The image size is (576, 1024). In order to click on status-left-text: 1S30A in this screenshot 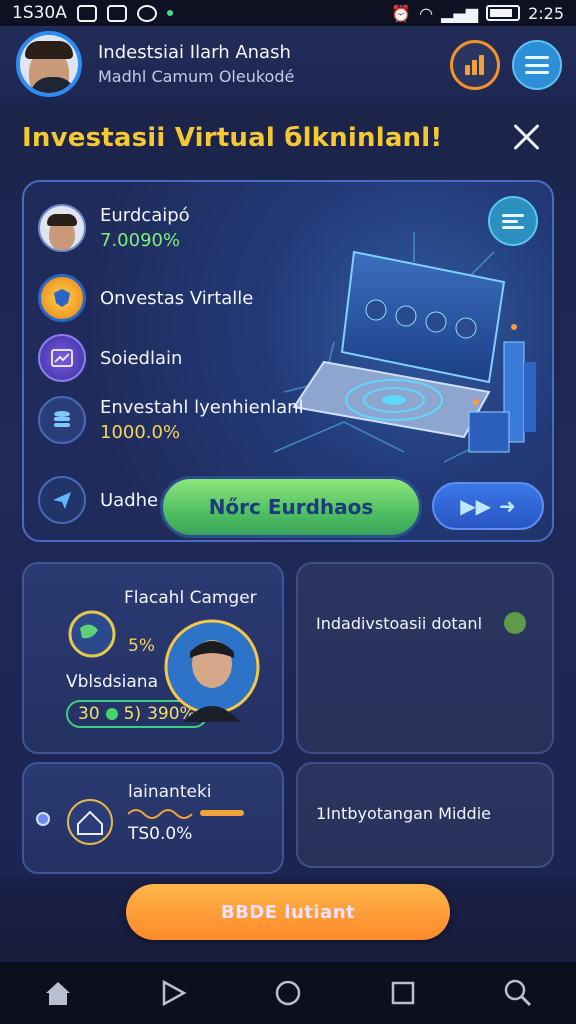, I will do `click(39, 13)`.